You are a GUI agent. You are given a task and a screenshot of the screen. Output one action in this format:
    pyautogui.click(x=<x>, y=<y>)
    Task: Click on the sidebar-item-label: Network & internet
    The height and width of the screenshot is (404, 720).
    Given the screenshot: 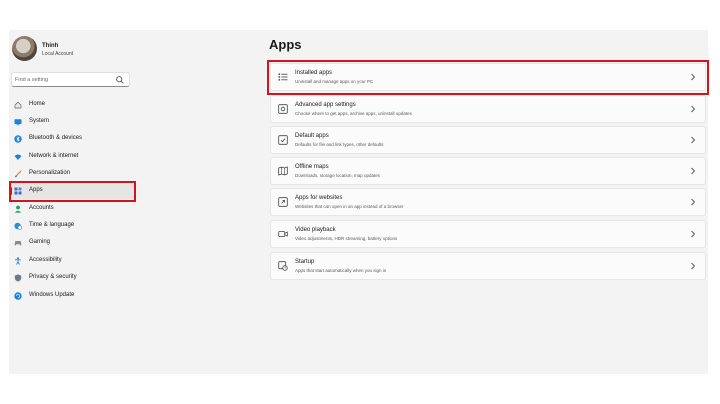 What is the action you would take?
    pyautogui.click(x=54, y=156)
    